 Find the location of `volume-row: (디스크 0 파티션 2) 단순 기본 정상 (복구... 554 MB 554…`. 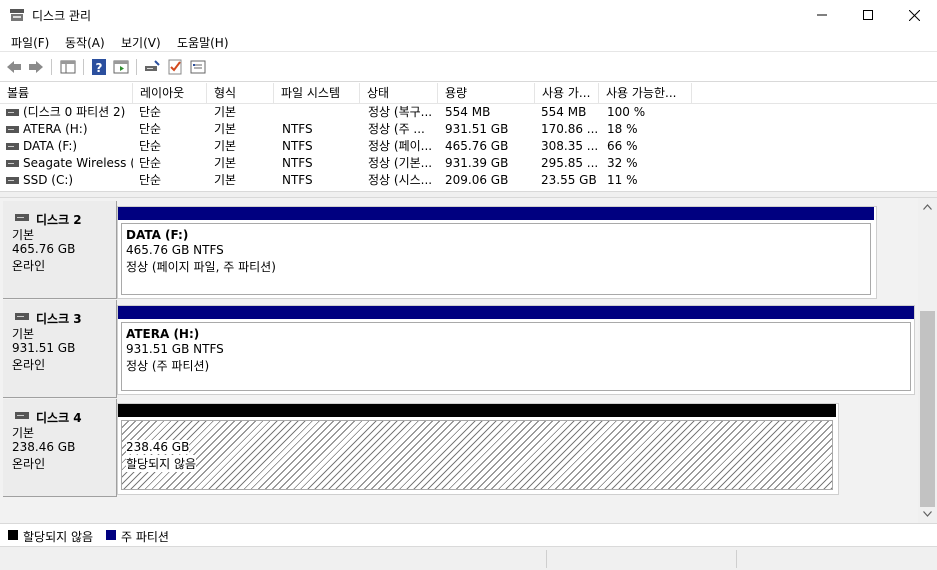

volume-row: (디스크 0 파티션 2) 단순 기본 정상 (복구... 554 MB 554… is located at coordinates (468, 112).